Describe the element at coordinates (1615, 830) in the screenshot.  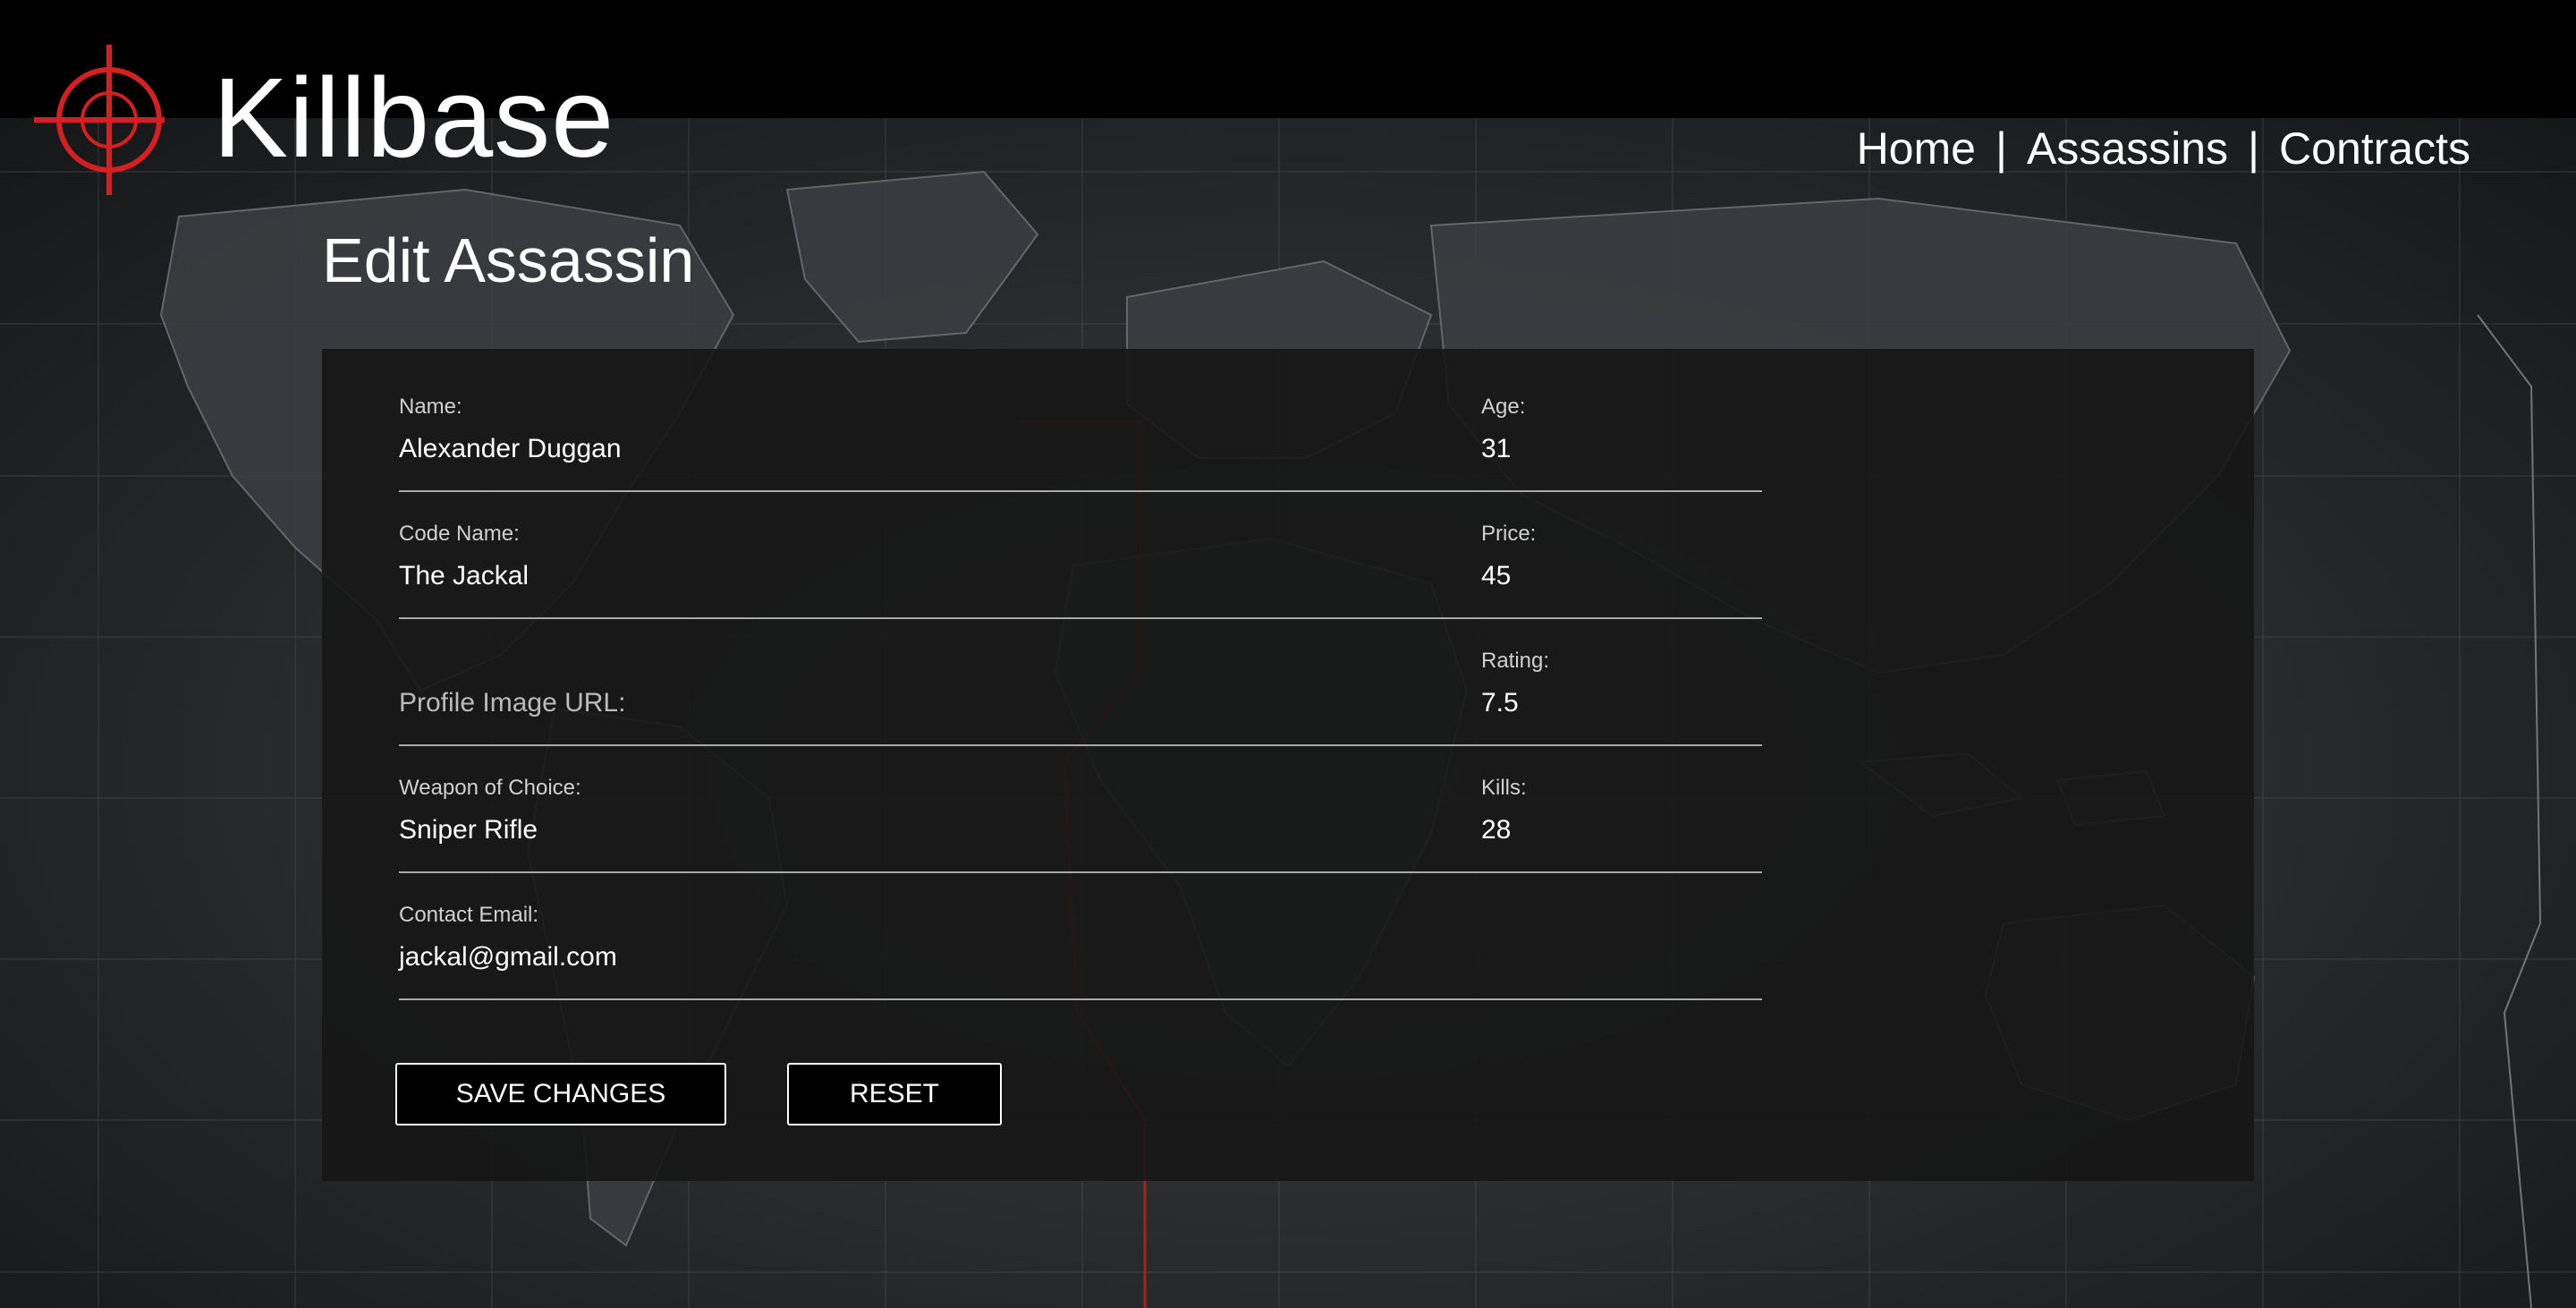
I see `kills-input: 28` at that location.